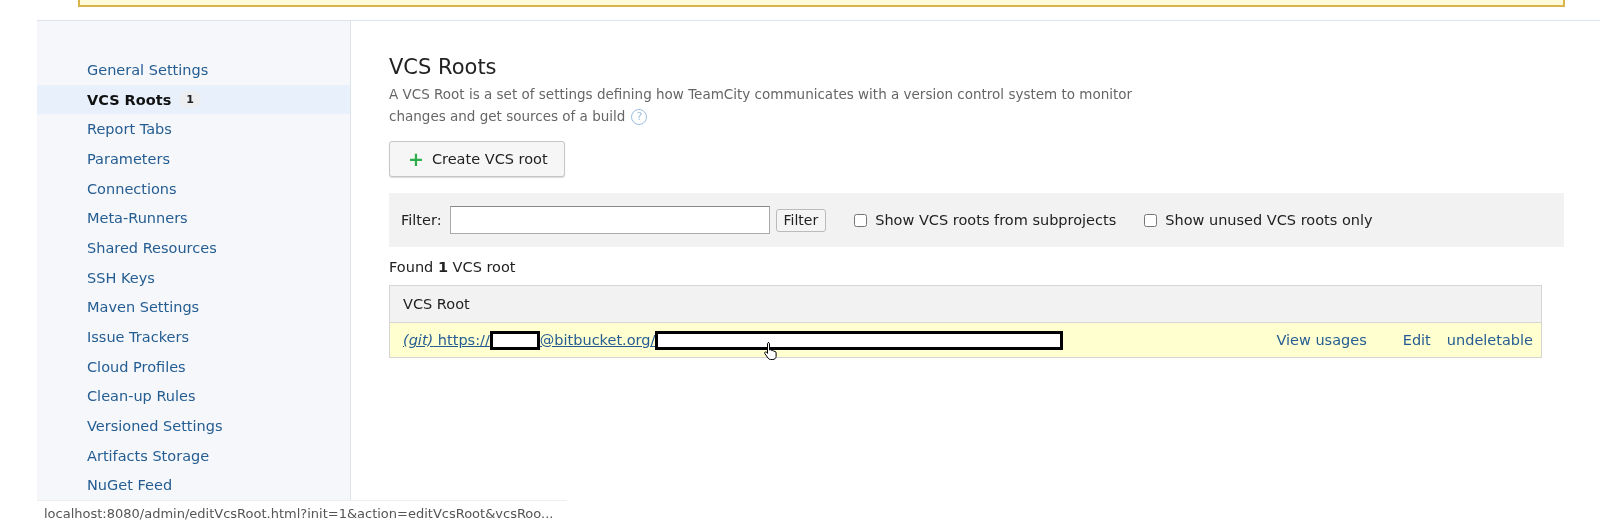 This screenshot has width=1600, height=525. Describe the element at coordinates (193, 70) in the screenshot. I see `sidebar-item: General Settings` at that location.